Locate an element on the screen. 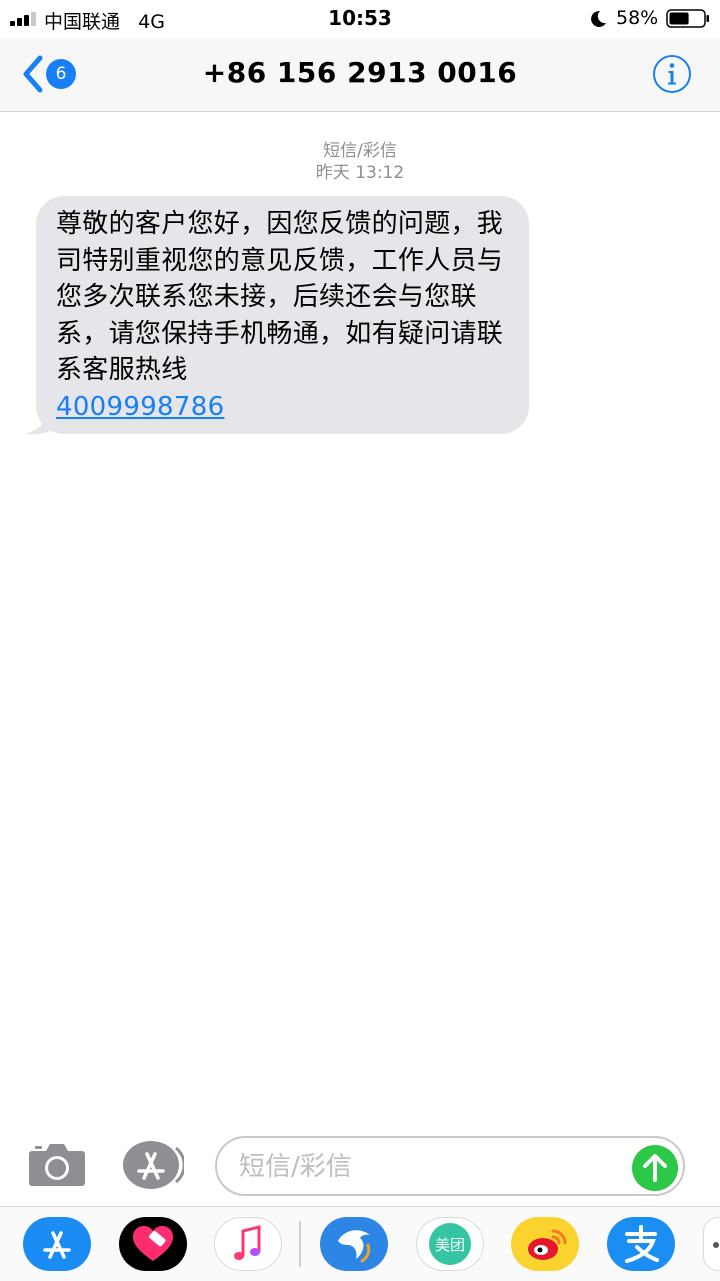 The height and width of the screenshot is (1281, 720). app-store-glyph is located at coordinates (57, 1245).